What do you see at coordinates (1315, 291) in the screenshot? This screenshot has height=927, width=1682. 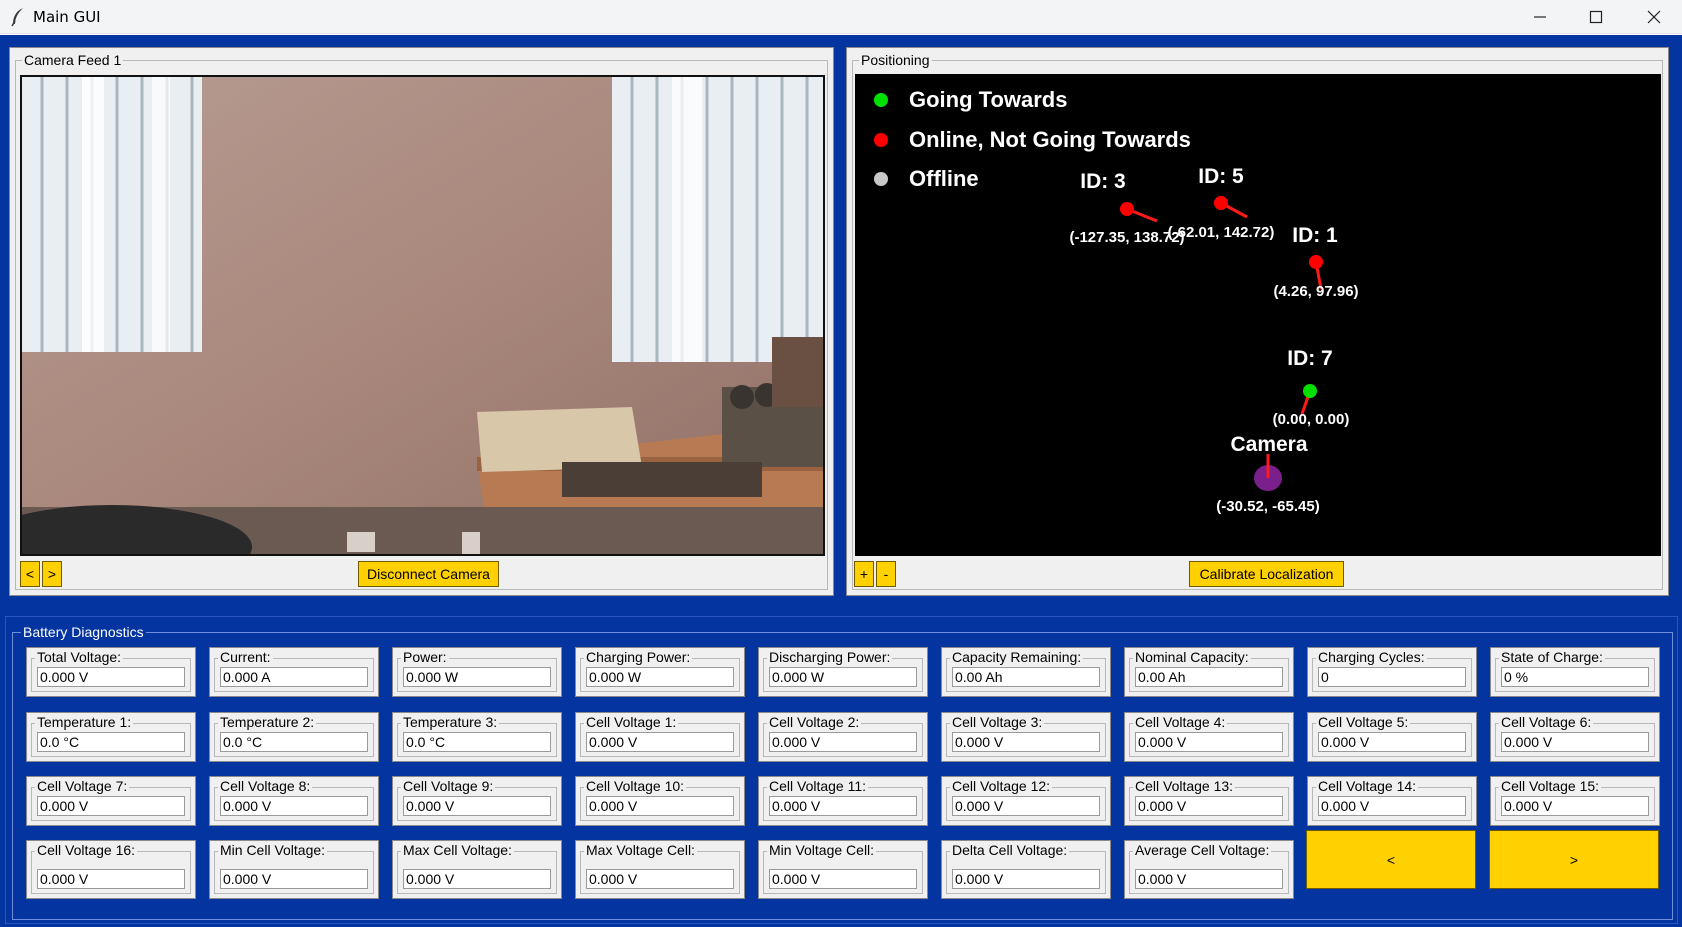 I see `marker-id1-coords: (4.26, 97.96)` at bounding box center [1315, 291].